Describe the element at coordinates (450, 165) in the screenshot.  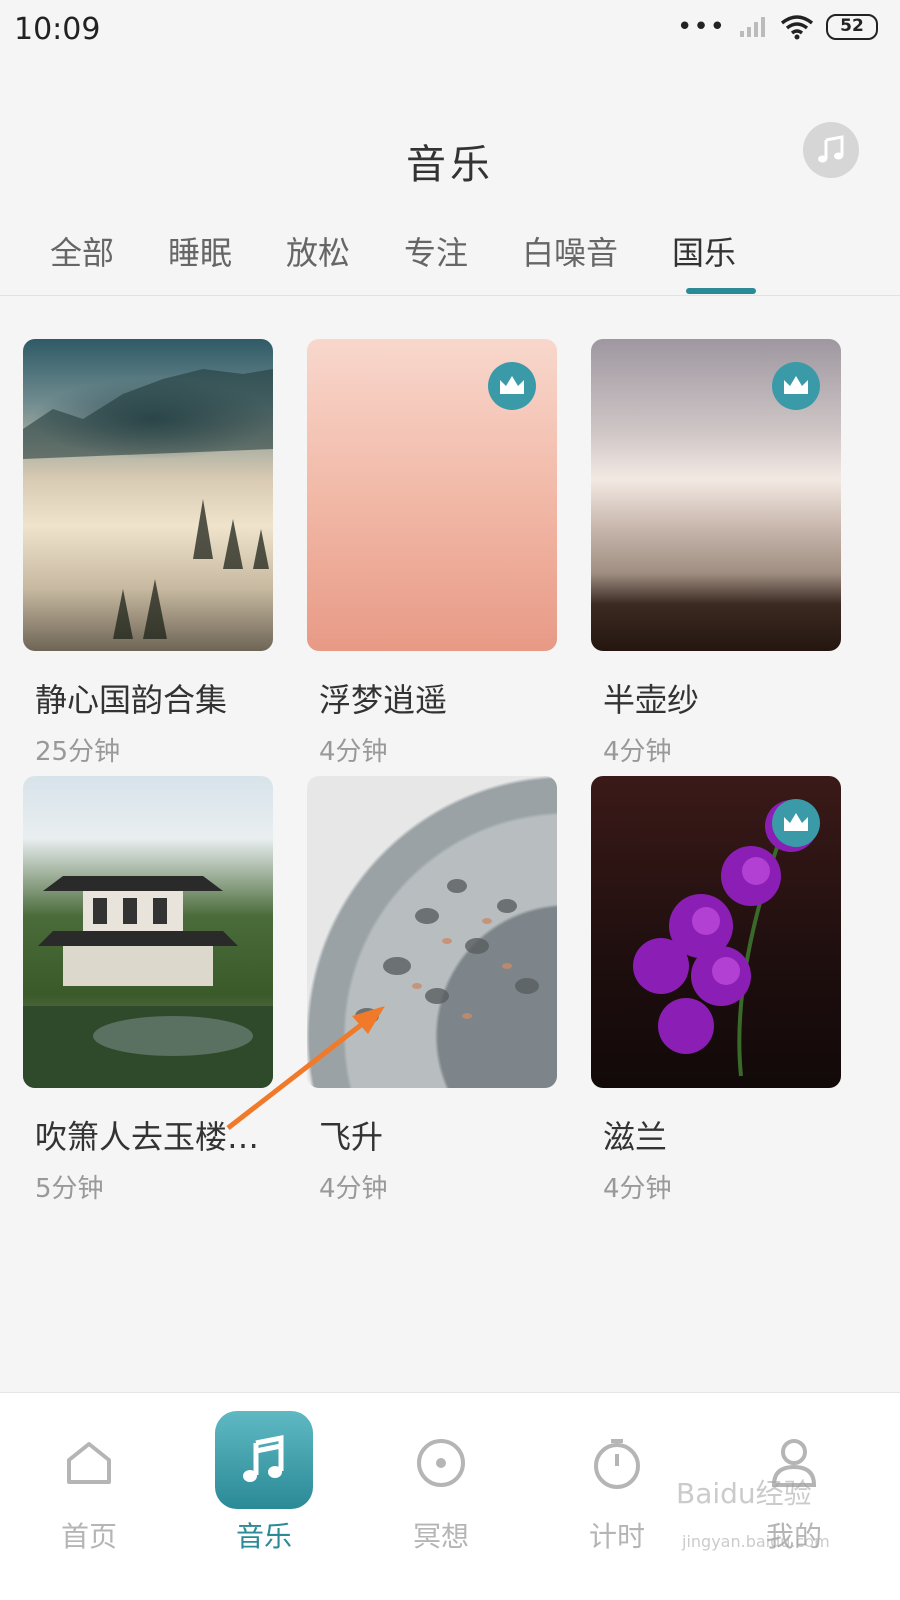
I see `page-title: 音乐` at that location.